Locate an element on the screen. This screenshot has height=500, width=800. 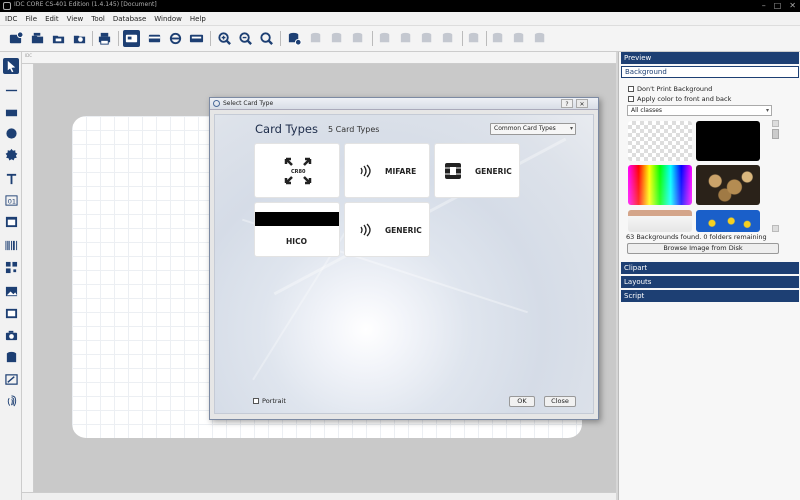
layouts-header: Layouts is located at coordinates (710, 282).